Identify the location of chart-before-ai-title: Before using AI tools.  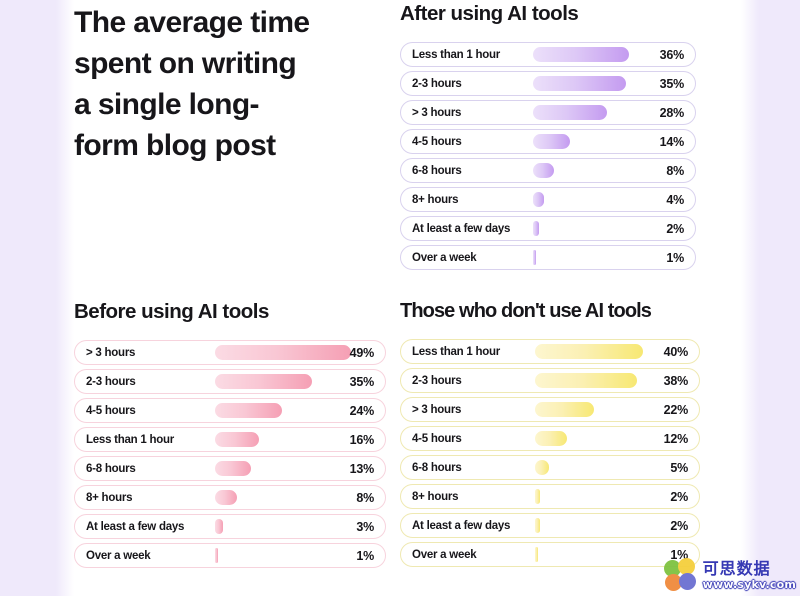
(171, 311).